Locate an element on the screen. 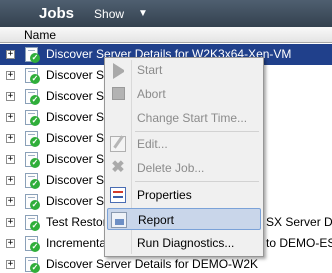 The height and width of the screenshot is (273, 332). job-name: Incremental is located at coordinates (77, 243).